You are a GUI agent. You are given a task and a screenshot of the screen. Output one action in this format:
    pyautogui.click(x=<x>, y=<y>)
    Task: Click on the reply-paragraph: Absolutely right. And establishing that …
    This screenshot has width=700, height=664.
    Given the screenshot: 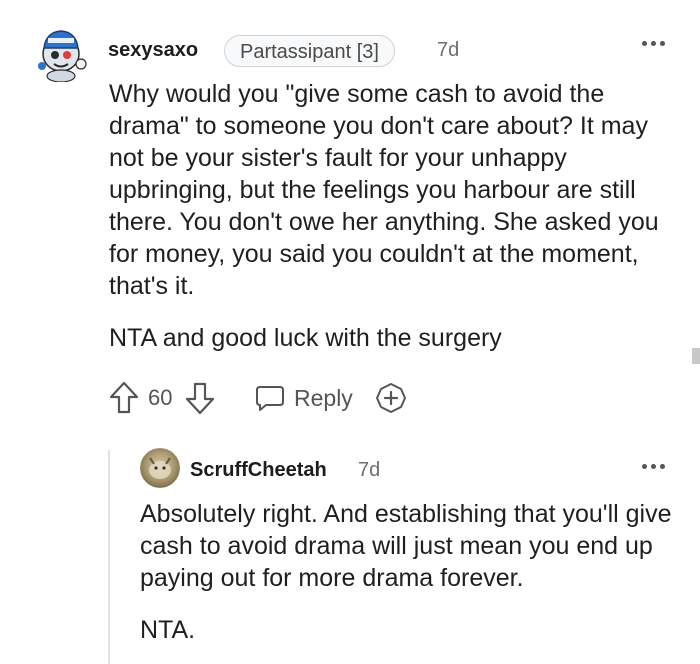 What is the action you would take?
    pyautogui.click(x=406, y=546)
    